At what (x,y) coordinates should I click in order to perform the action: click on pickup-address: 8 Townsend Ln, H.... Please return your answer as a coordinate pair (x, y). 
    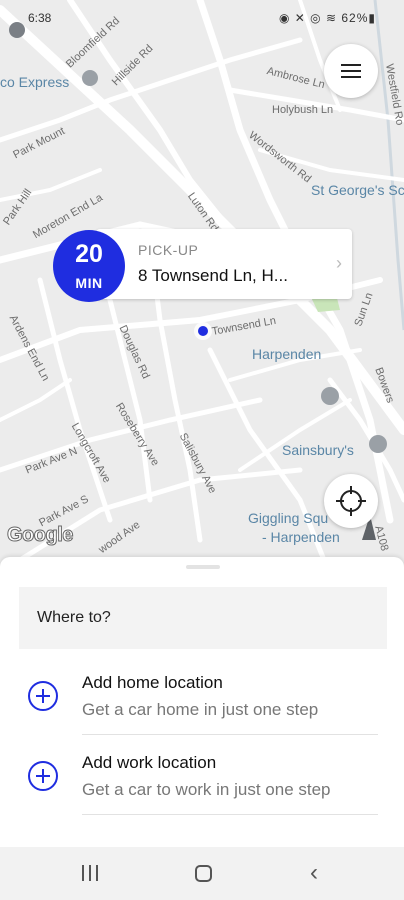
    Looking at the image, I should click on (213, 275).